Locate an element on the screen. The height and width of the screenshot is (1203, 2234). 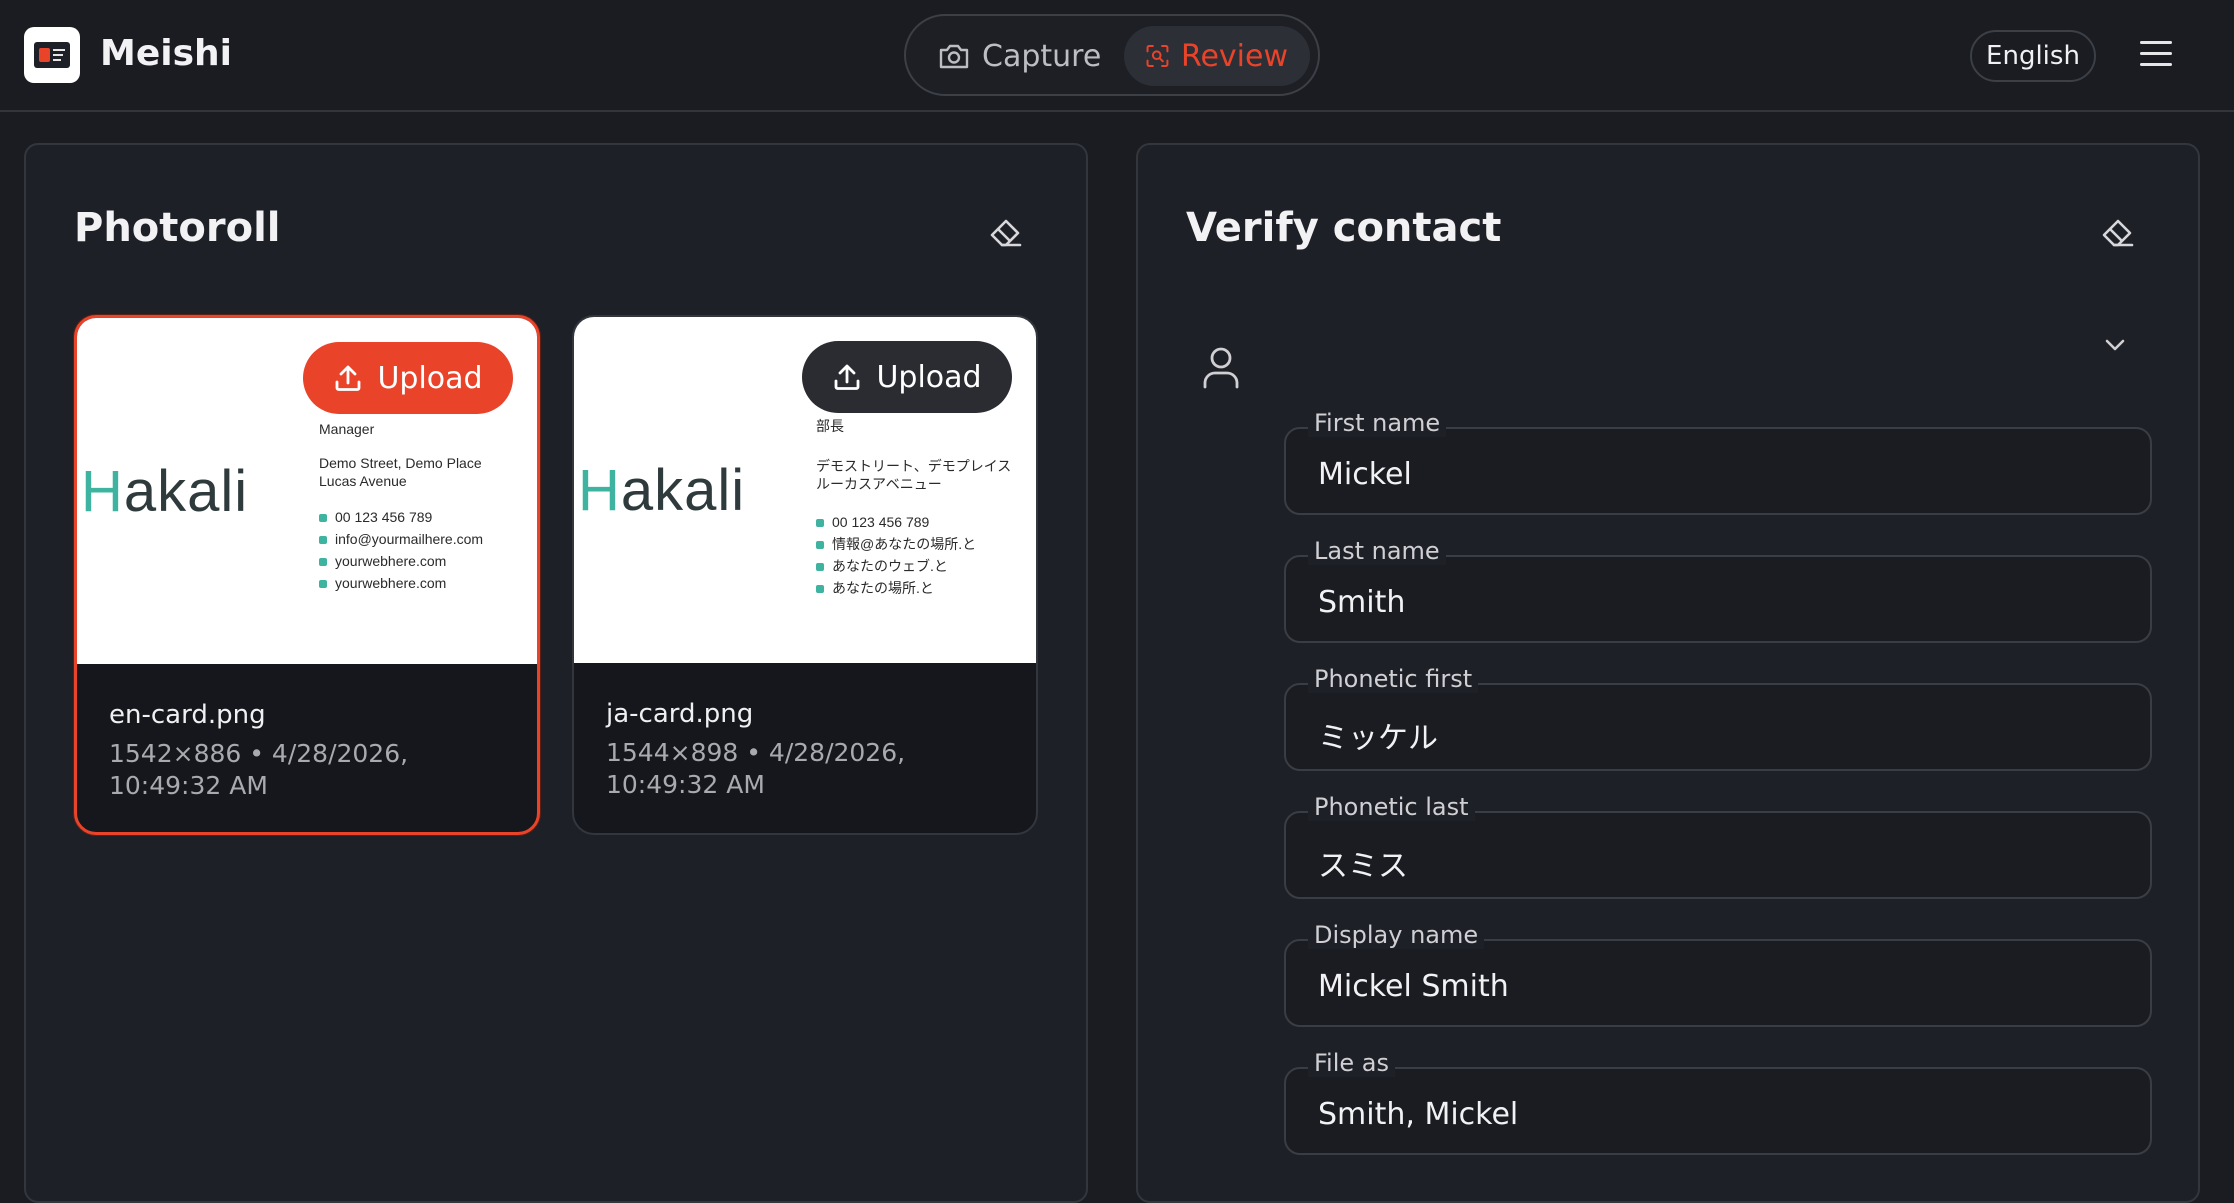
field-value: スミス is located at coordinates (1363, 866).